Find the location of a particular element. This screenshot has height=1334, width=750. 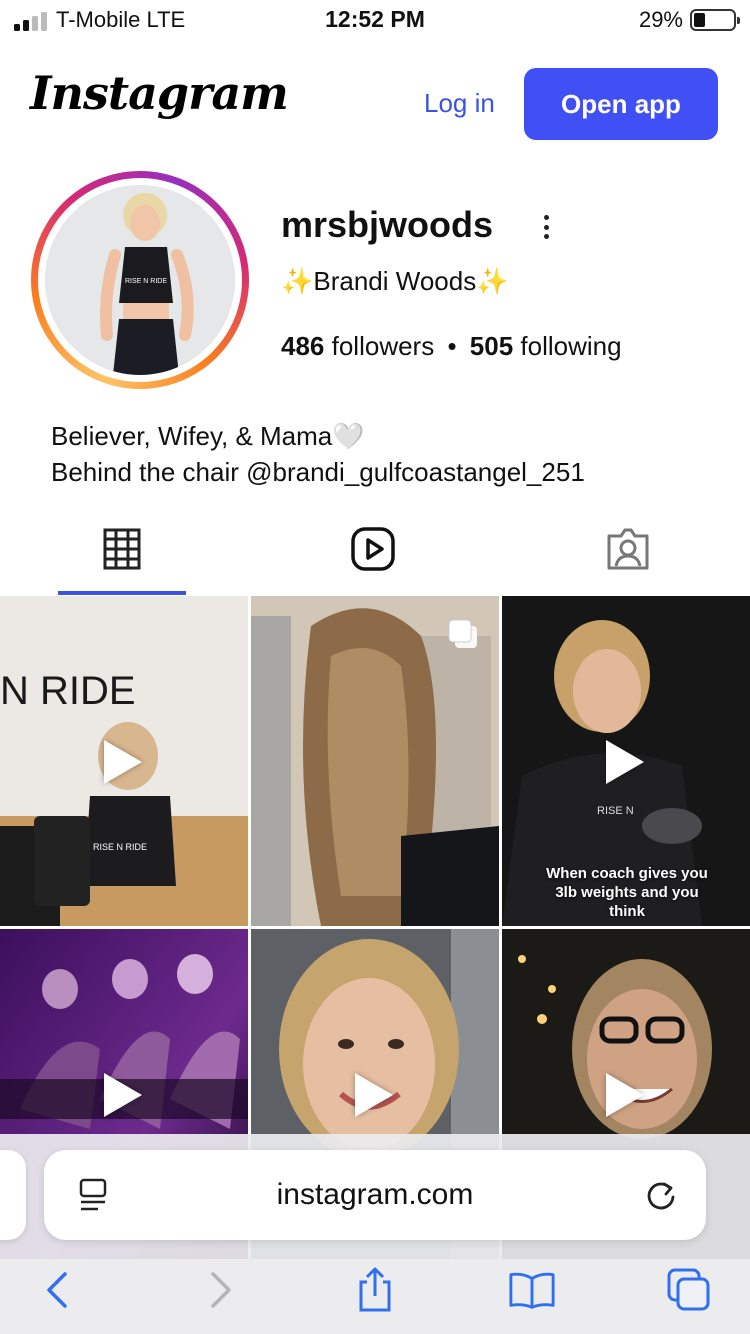

carrier-label: T-Mobile LTE is located at coordinates (121, 19).